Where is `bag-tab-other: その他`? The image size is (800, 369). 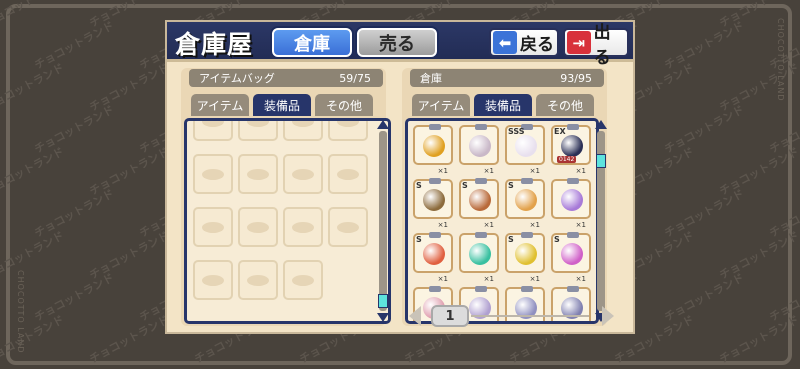
bag-tab-other: その他 is located at coordinates (344, 105).